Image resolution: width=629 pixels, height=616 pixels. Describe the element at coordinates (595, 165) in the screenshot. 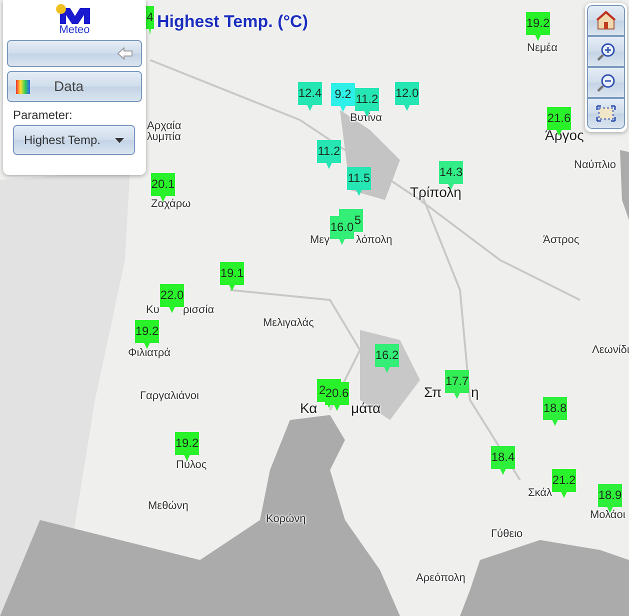

I see `place-label: Ναύπλιο` at that location.